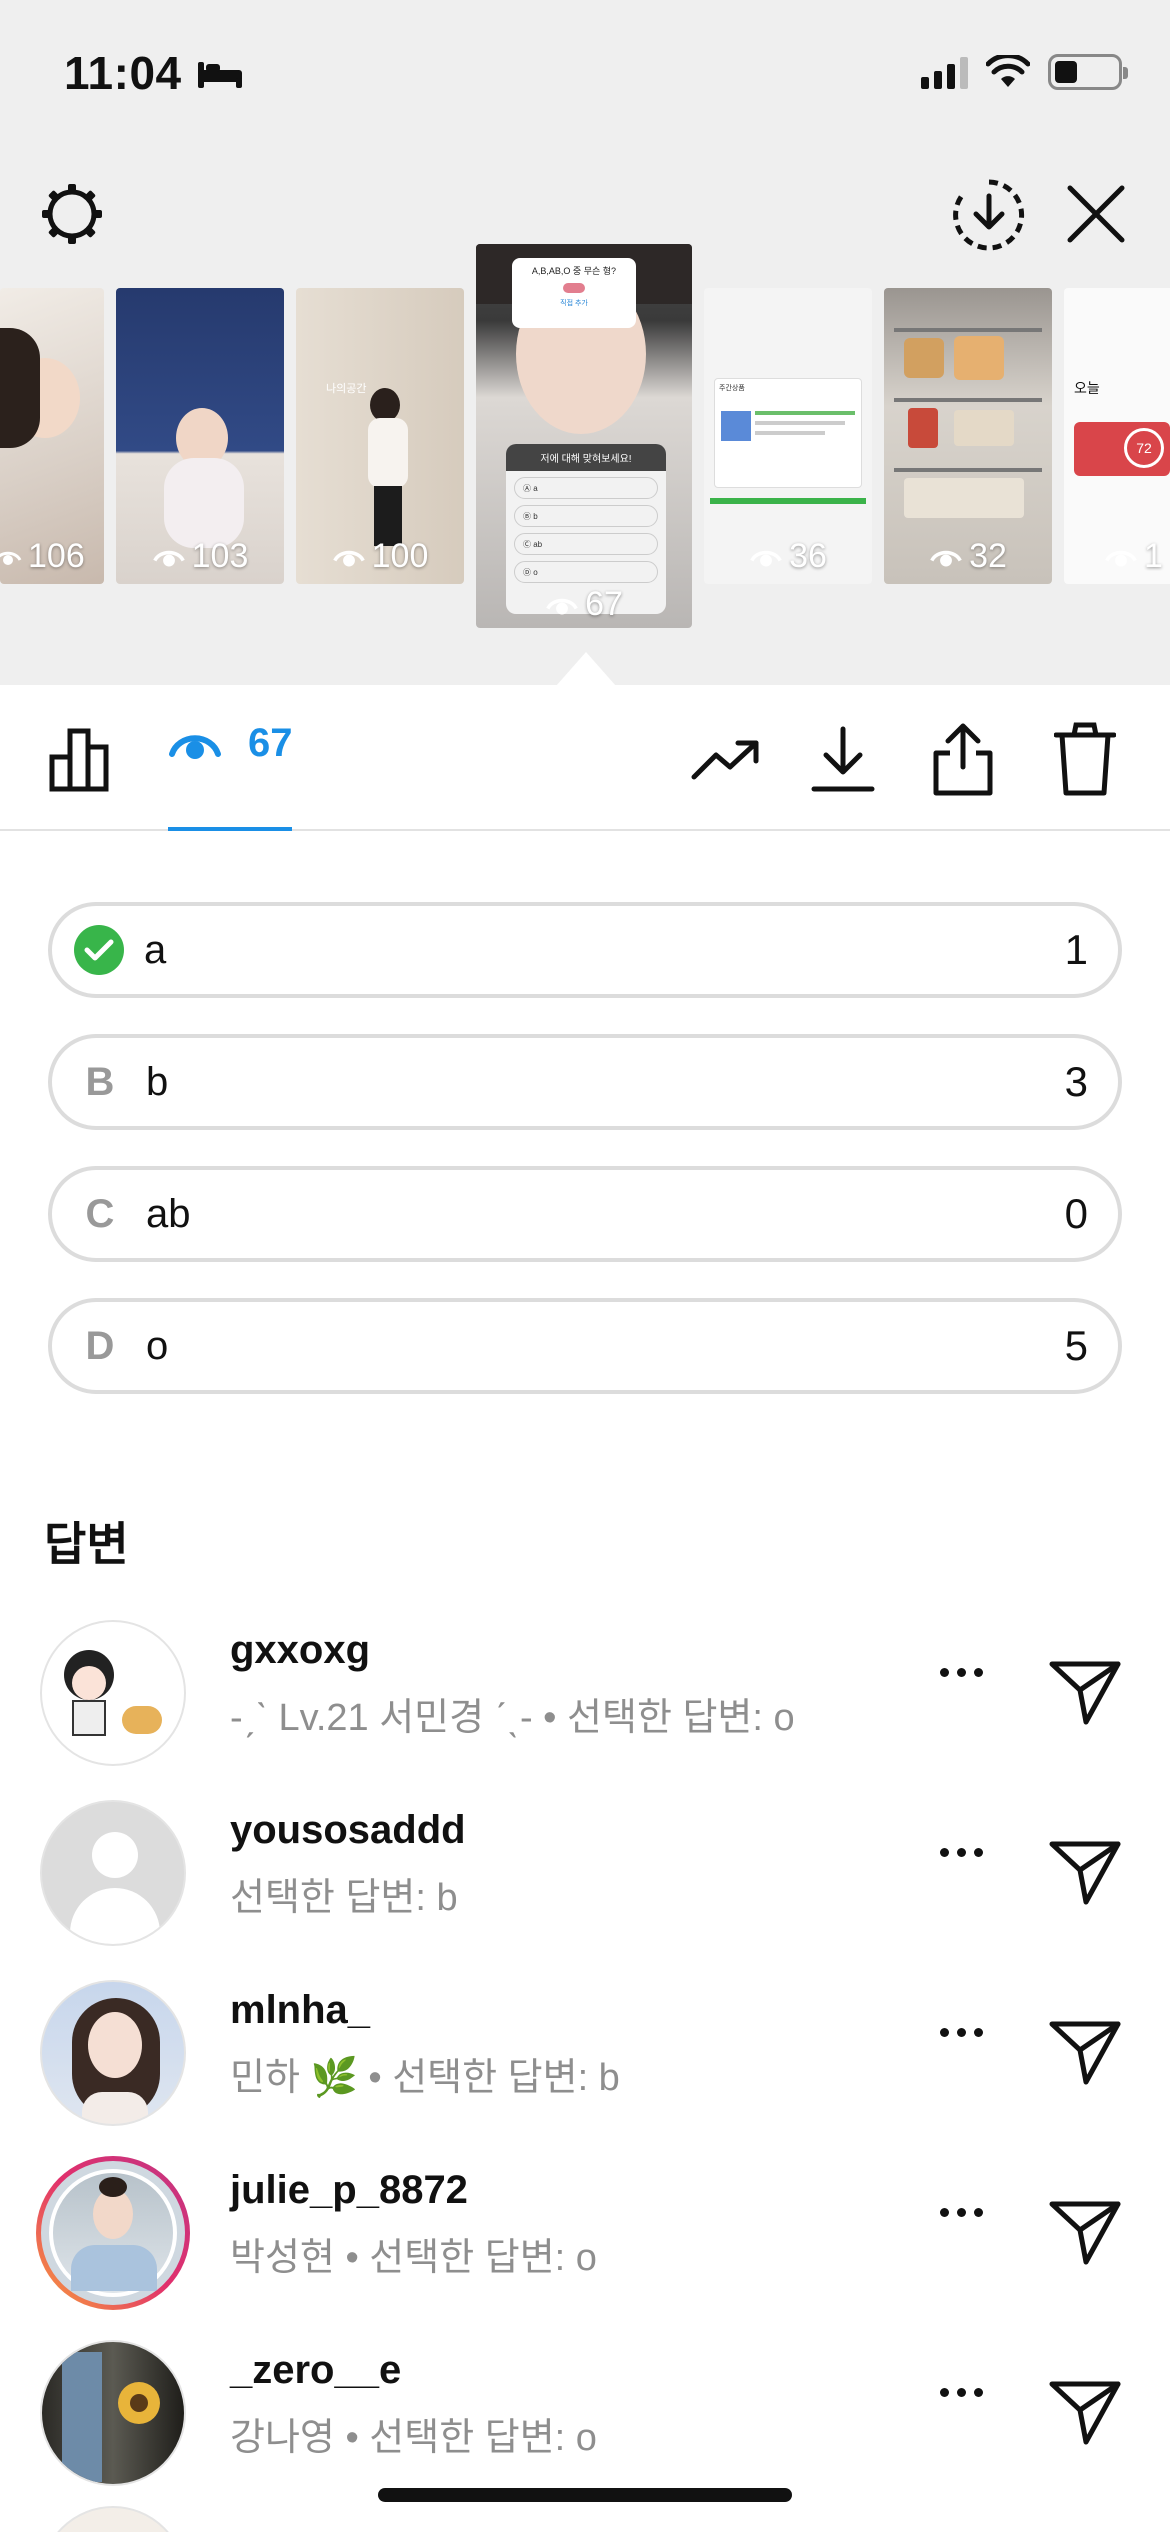 Image resolution: width=1170 pixels, height=2532 pixels. I want to click on bar-chart-icon, so click(79, 760).